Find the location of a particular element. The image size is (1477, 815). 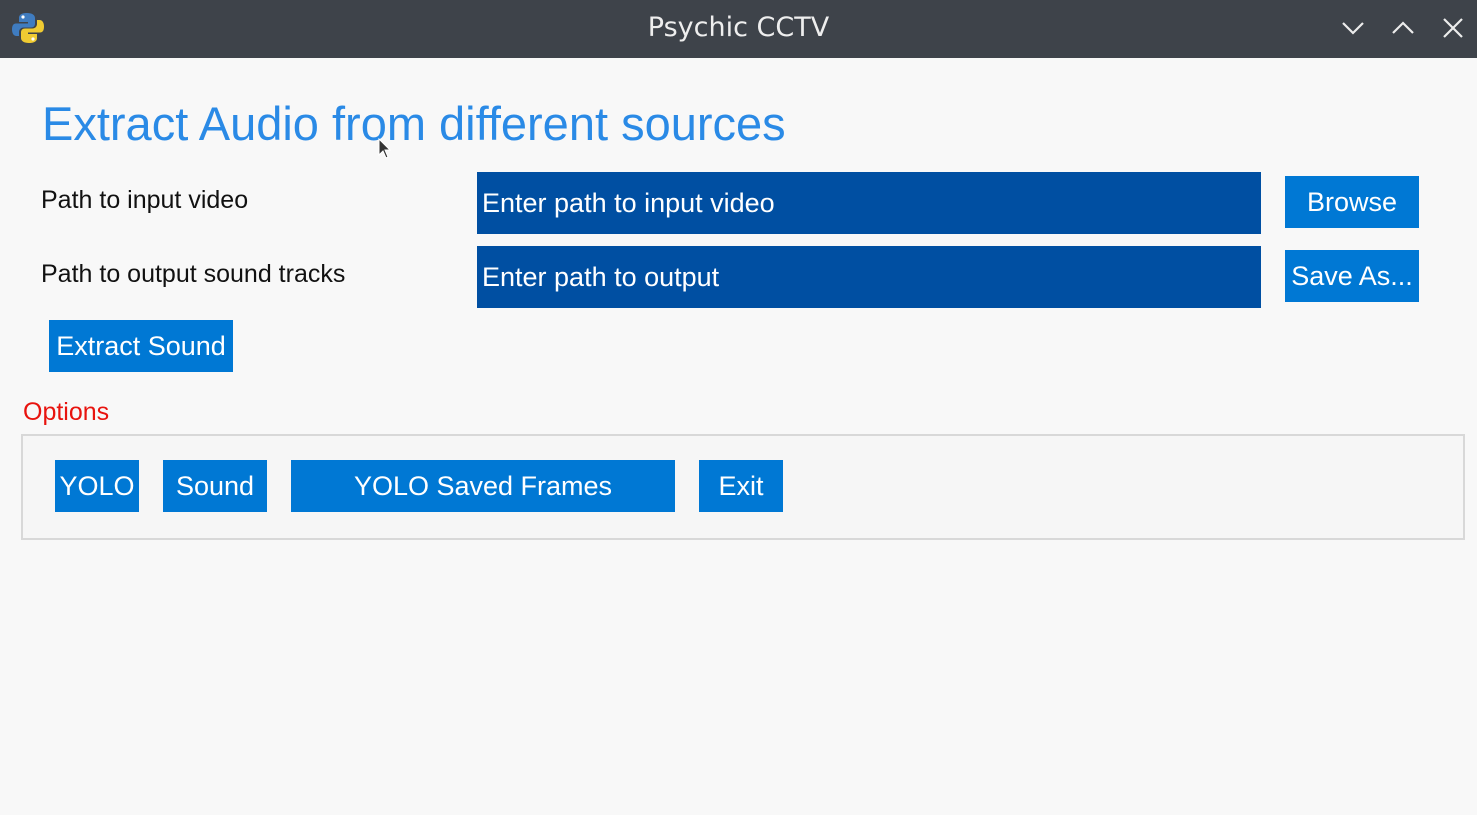

output-tracks-label: Path to output sound tracks is located at coordinates (193, 274).